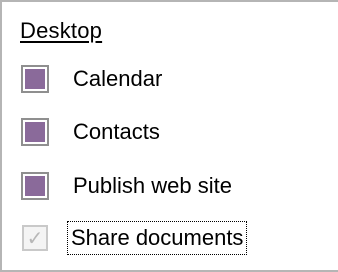 The height and width of the screenshot is (272, 338). What do you see at coordinates (152, 186) in the screenshot?
I see `publish-web-site-label: Publish web site` at bounding box center [152, 186].